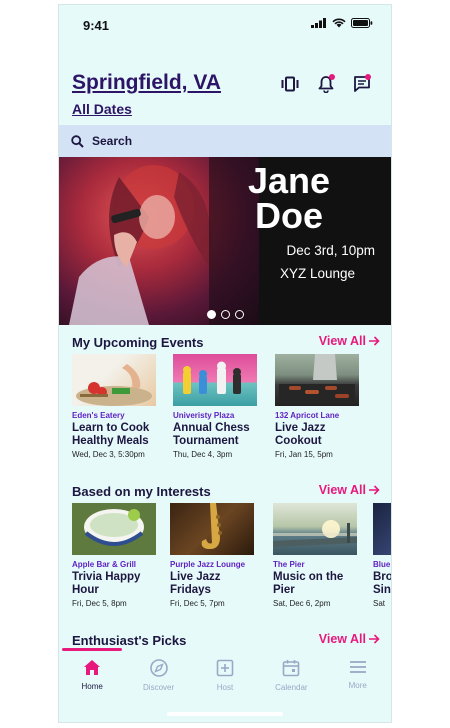 This screenshot has height=728, width=450. What do you see at coordinates (203, 454) in the screenshot?
I see `event-date: Thu, Dec 4, 3pm` at bounding box center [203, 454].